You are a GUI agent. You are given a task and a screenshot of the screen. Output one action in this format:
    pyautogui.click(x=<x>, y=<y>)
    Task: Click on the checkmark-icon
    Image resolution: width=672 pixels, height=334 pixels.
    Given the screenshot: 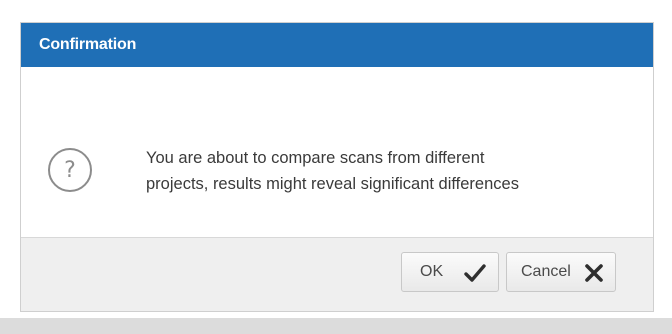 What is the action you would take?
    pyautogui.click(x=475, y=273)
    